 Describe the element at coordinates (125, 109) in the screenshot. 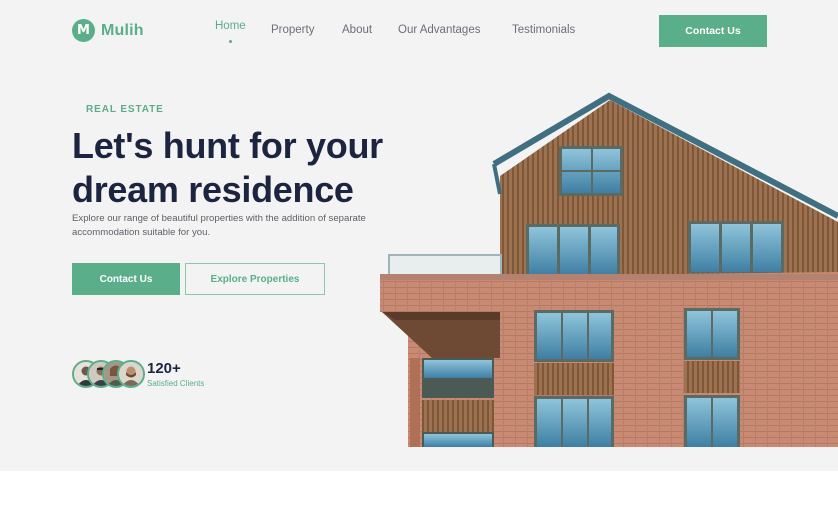

I see `eyebrow-label: REAL ESTATE` at that location.